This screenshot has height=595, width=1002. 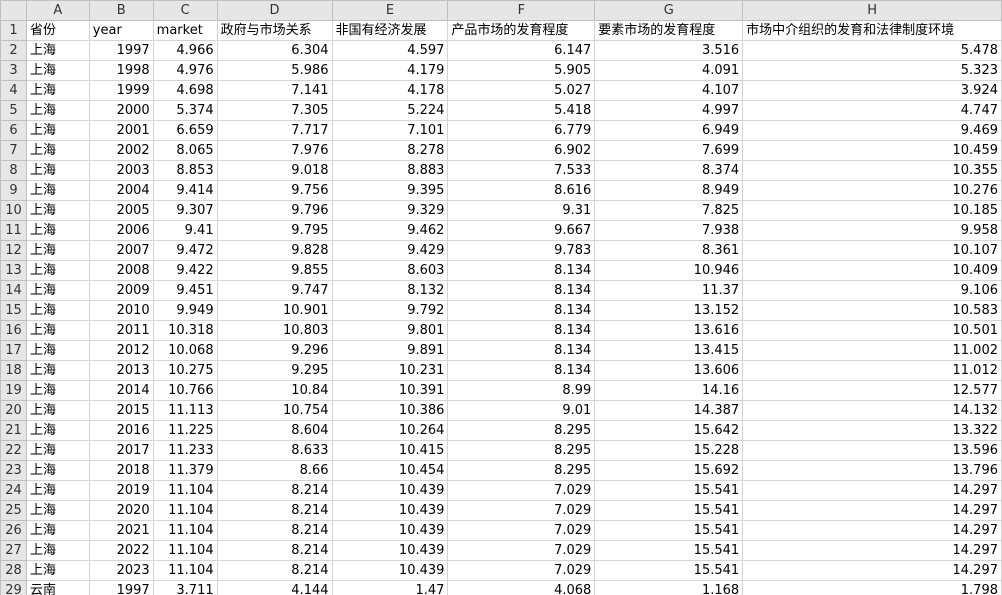 What do you see at coordinates (185, 110) in the screenshot?
I see `cell-c: 5.374` at bounding box center [185, 110].